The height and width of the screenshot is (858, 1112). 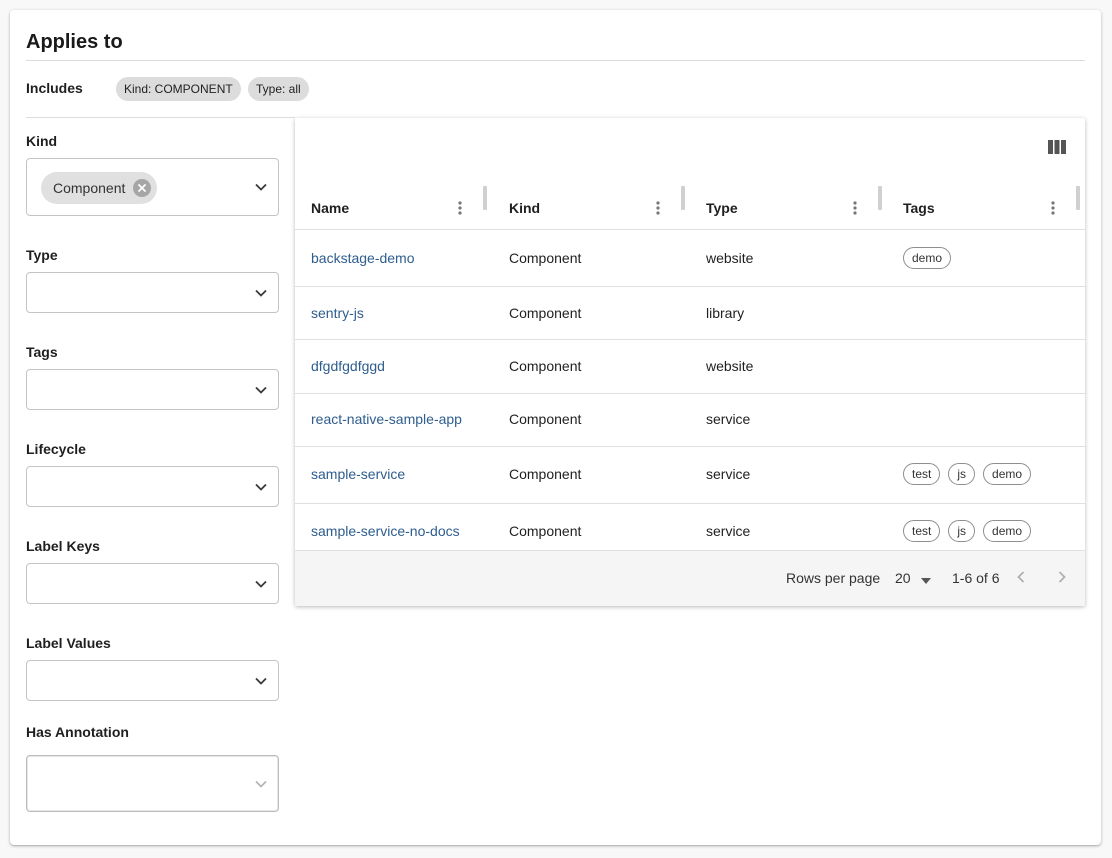 What do you see at coordinates (690, 229) in the screenshot?
I see `header-divider` at bounding box center [690, 229].